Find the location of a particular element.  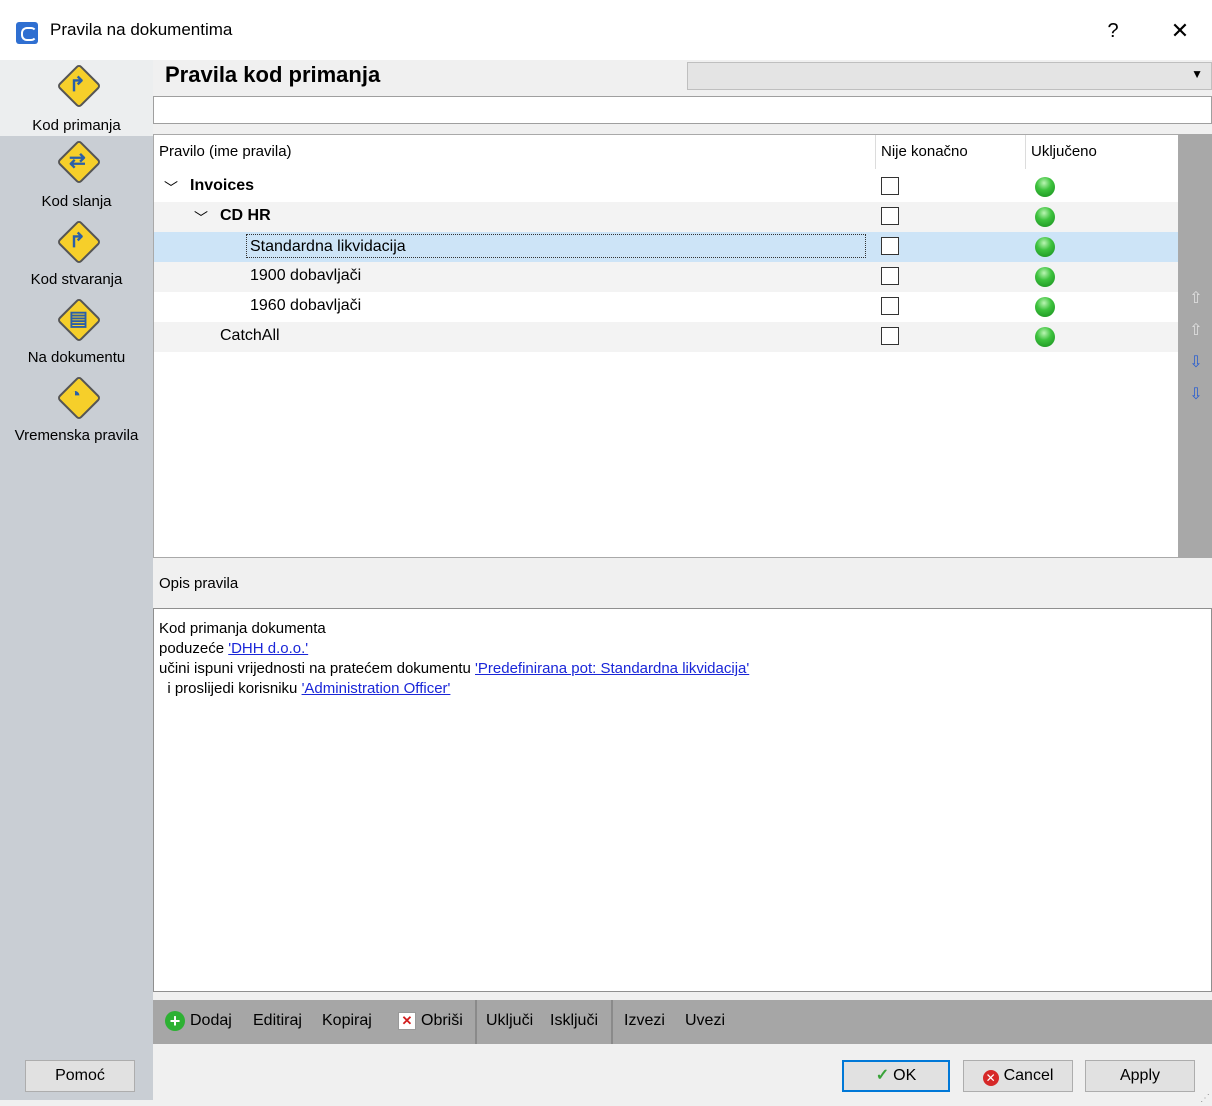

delete-button: Obriši is located at coordinates (442, 1021).